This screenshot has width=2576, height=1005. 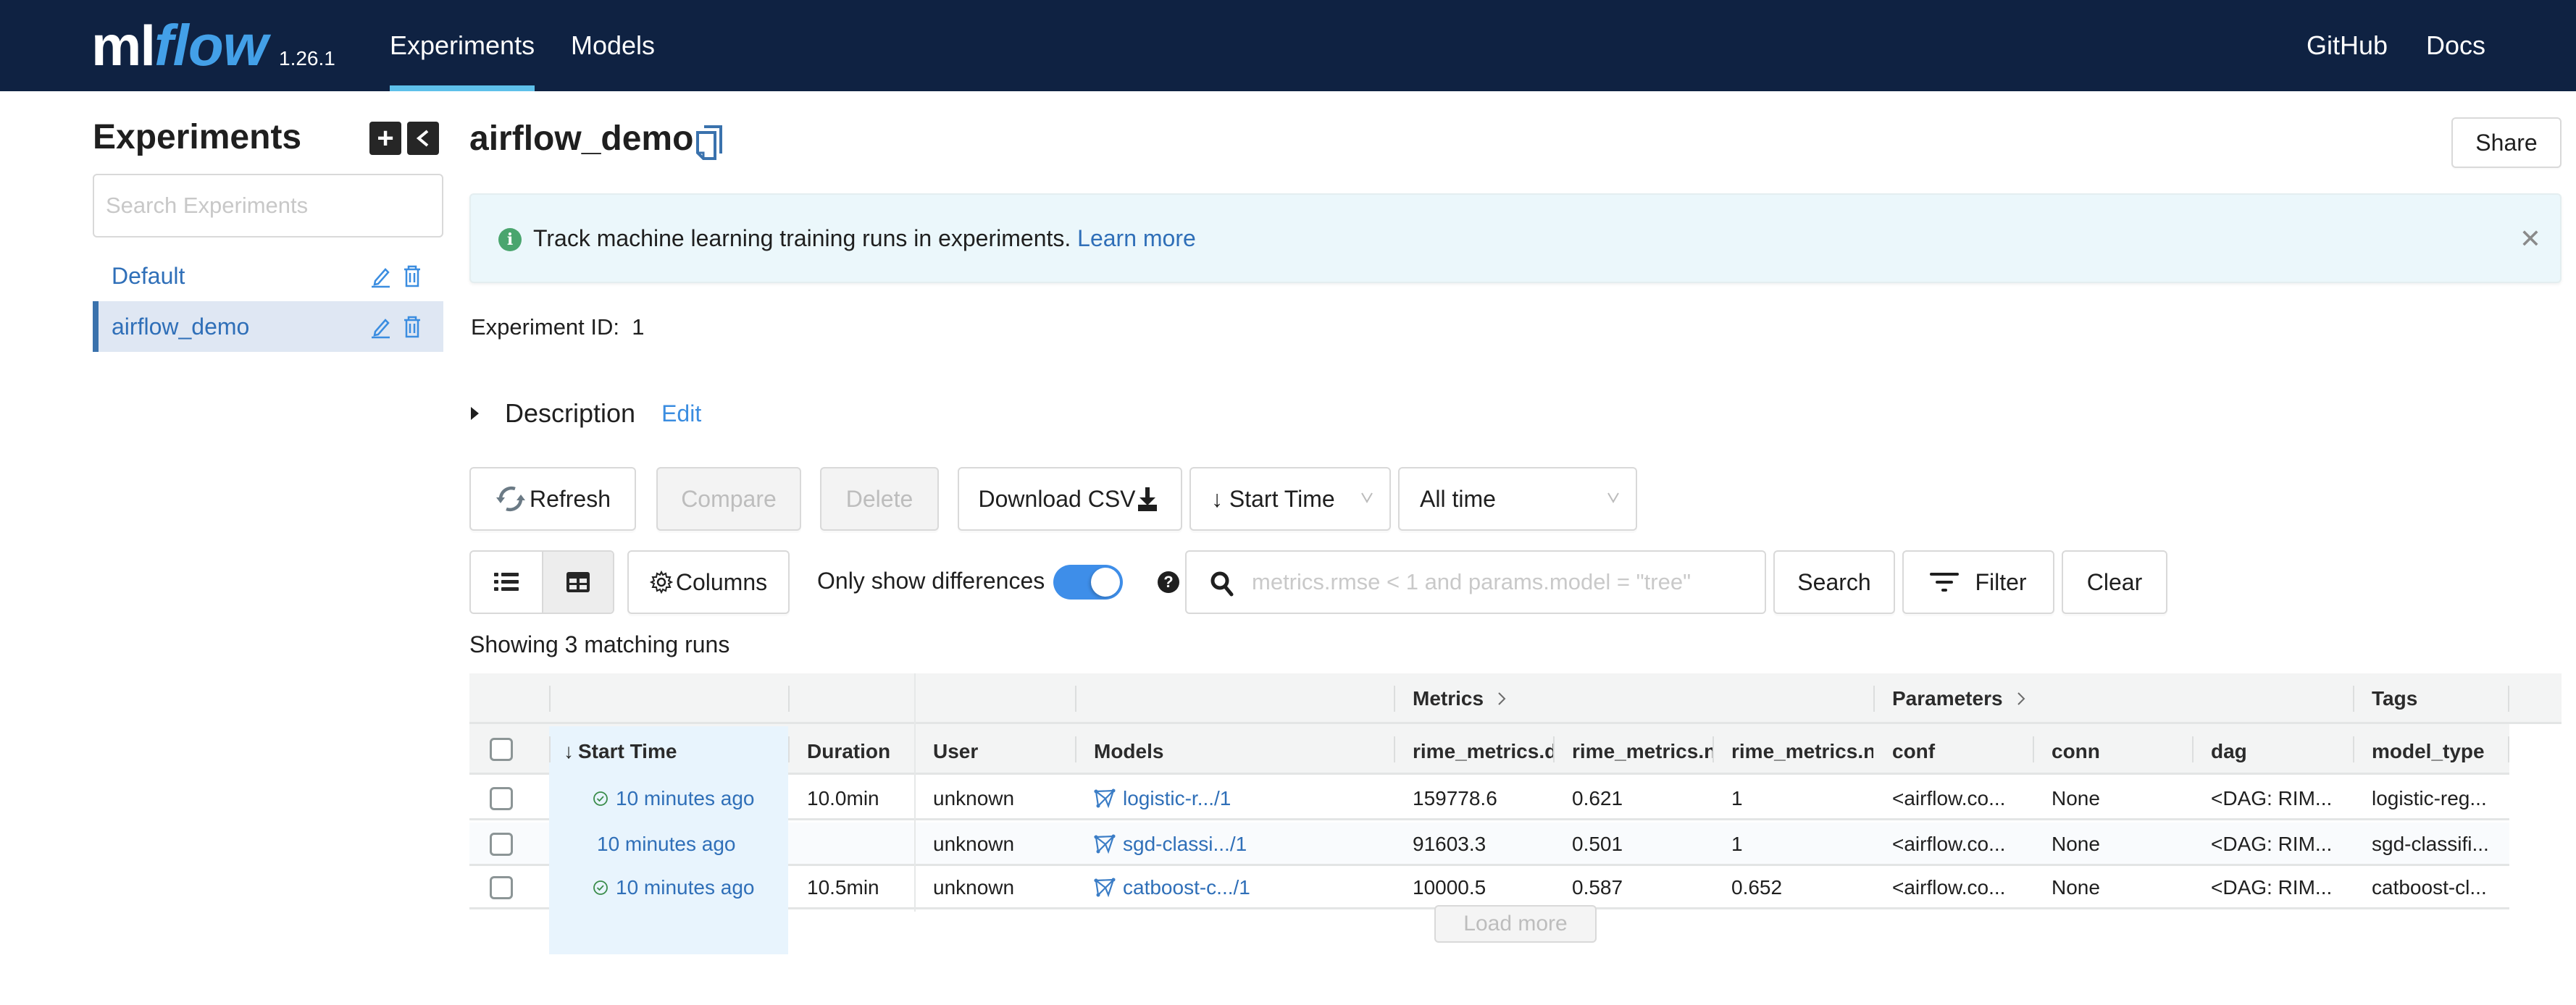 What do you see at coordinates (1953, 751) in the screenshot?
I see `column-header-conf: conf` at bounding box center [1953, 751].